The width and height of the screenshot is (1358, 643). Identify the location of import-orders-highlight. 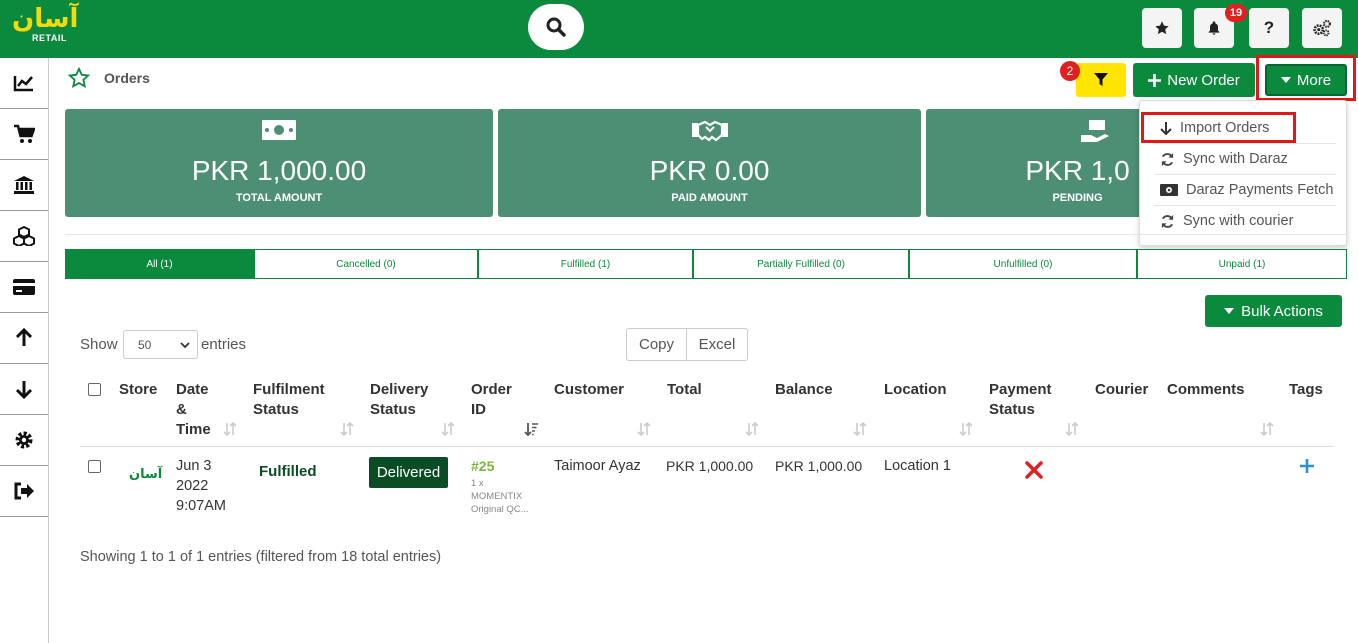
(1218, 127).